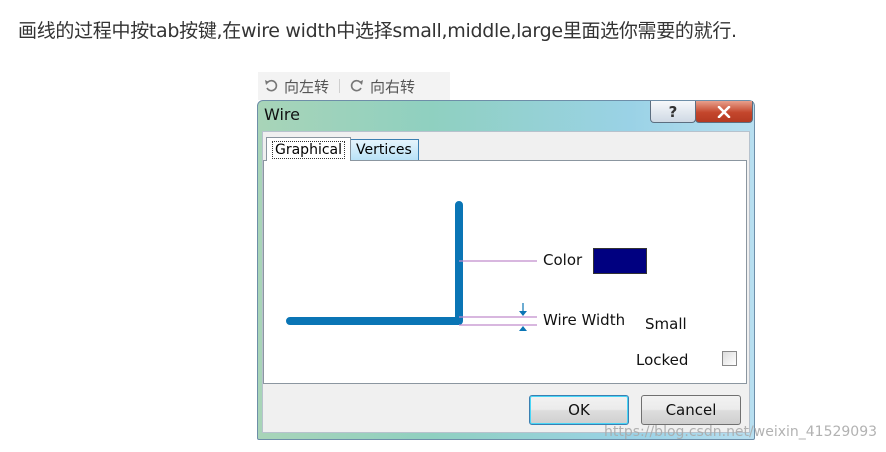 The height and width of the screenshot is (452, 886). I want to click on toolbar-divider, so click(340, 86).